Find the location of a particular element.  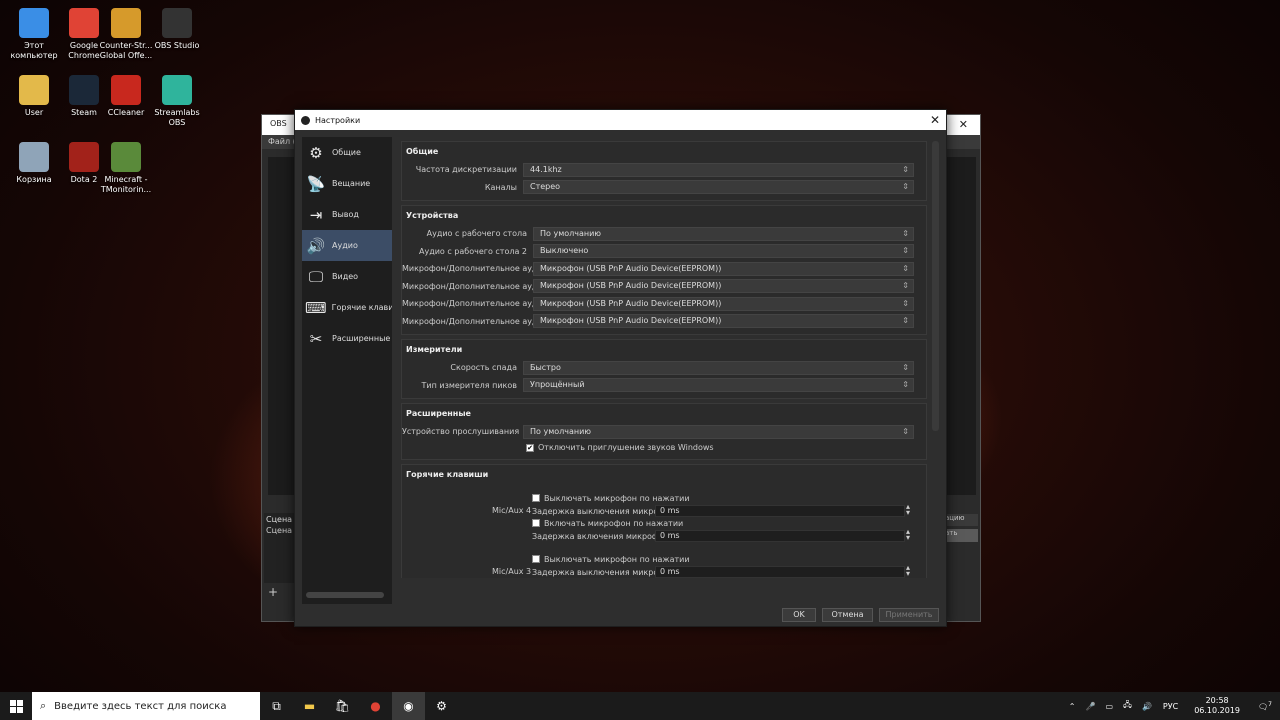

network-icon: 🖧 is located at coordinates (1127, 706).